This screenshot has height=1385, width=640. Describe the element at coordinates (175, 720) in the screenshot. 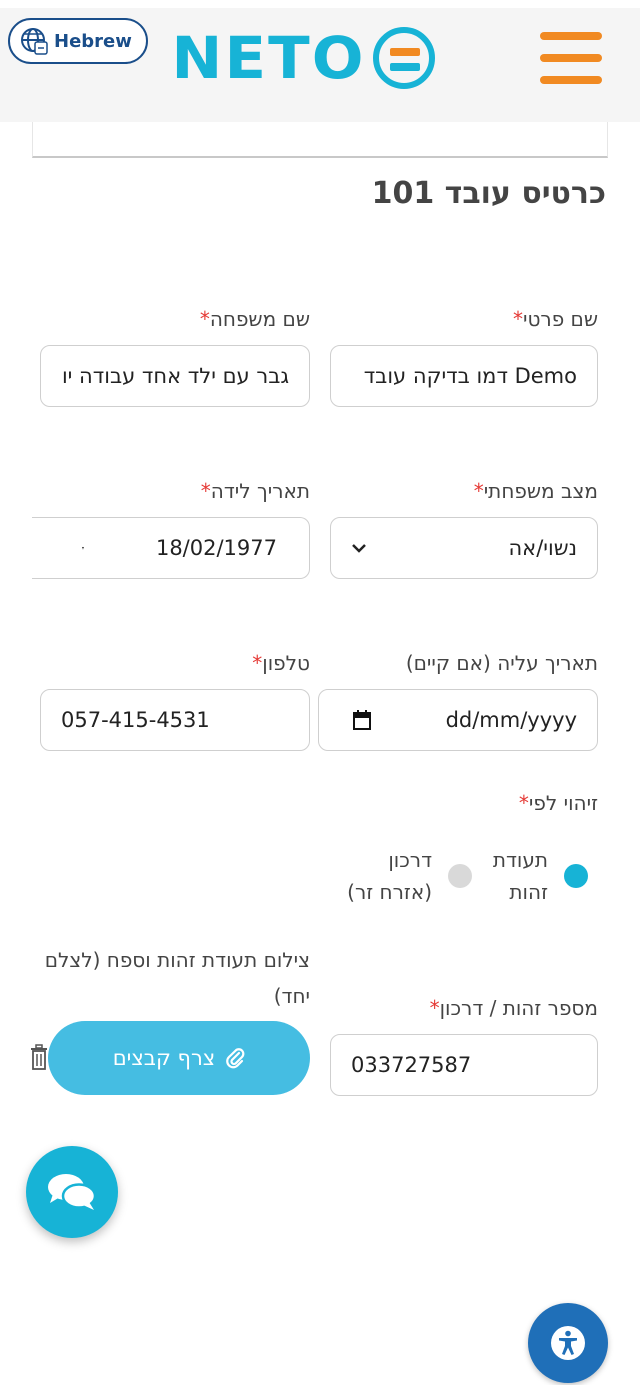

I see `phone-field: 057-415-4531` at that location.